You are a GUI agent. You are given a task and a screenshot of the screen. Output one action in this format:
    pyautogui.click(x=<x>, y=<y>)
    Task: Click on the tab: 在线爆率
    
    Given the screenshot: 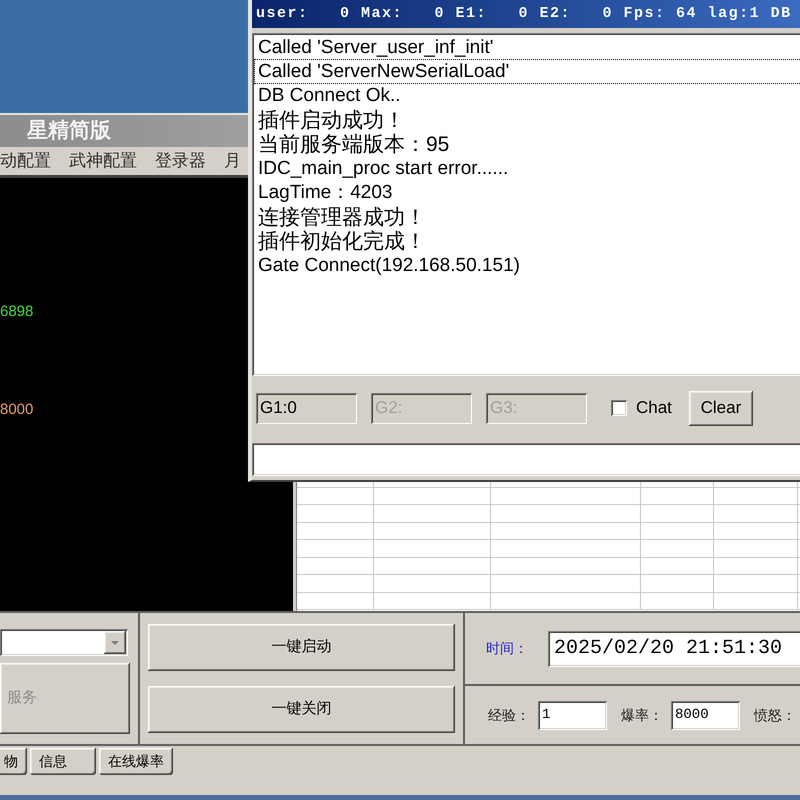 What is the action you would take?
    pyautogui.click(x=136, y=761)
    